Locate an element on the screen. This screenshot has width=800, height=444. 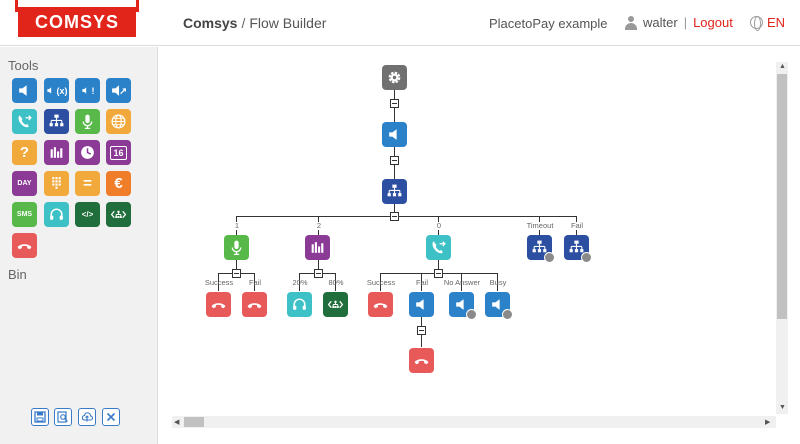
branch-label: 0 is located at coordinates (439, 225).